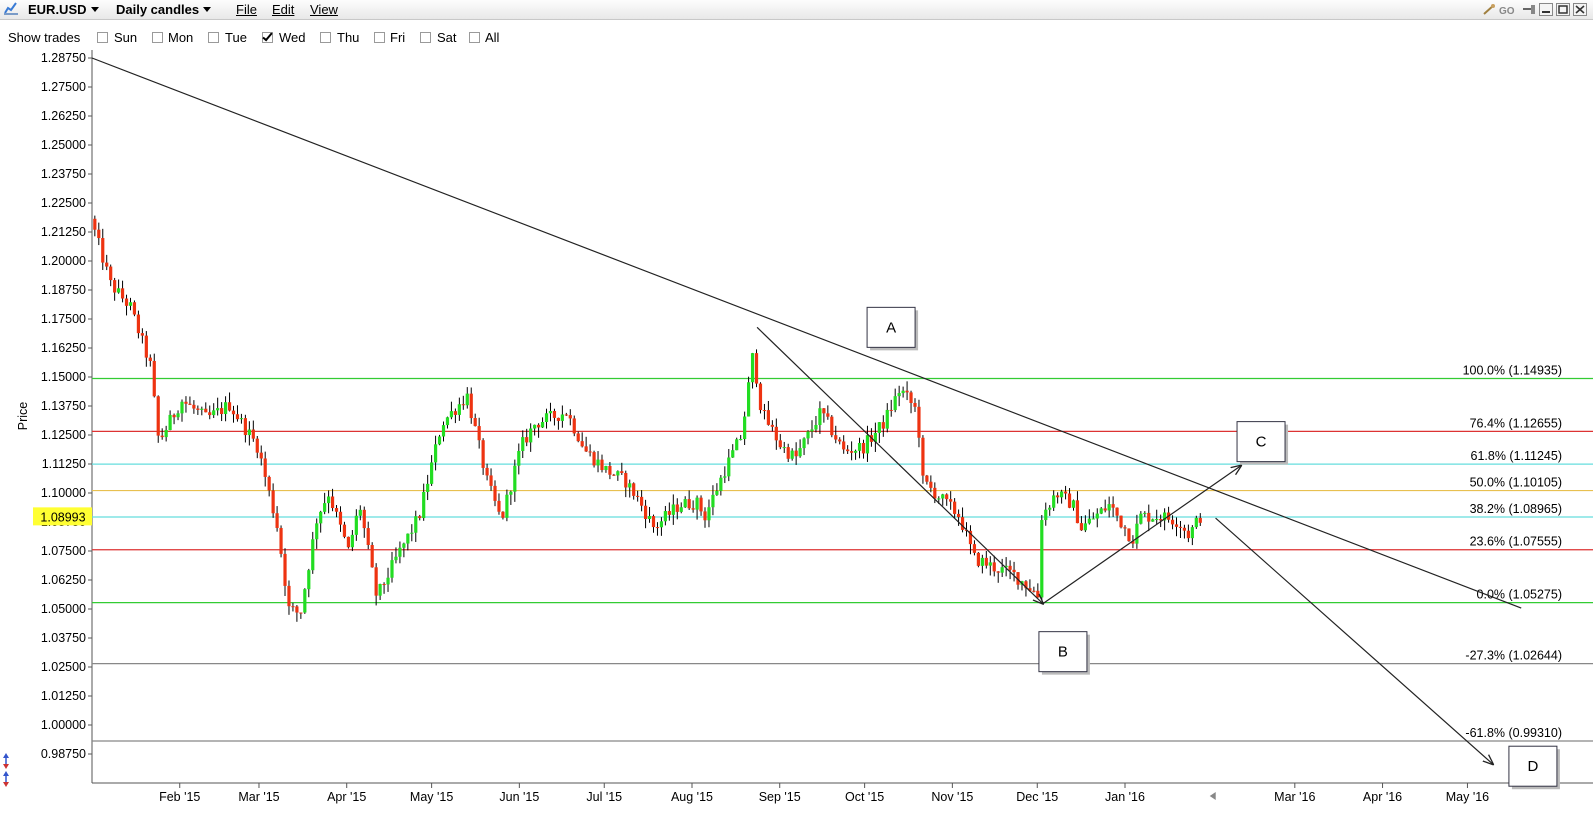 The image size is (1593, 824). I want to click on y-tick-label: 1.11250, so click(64, 464).